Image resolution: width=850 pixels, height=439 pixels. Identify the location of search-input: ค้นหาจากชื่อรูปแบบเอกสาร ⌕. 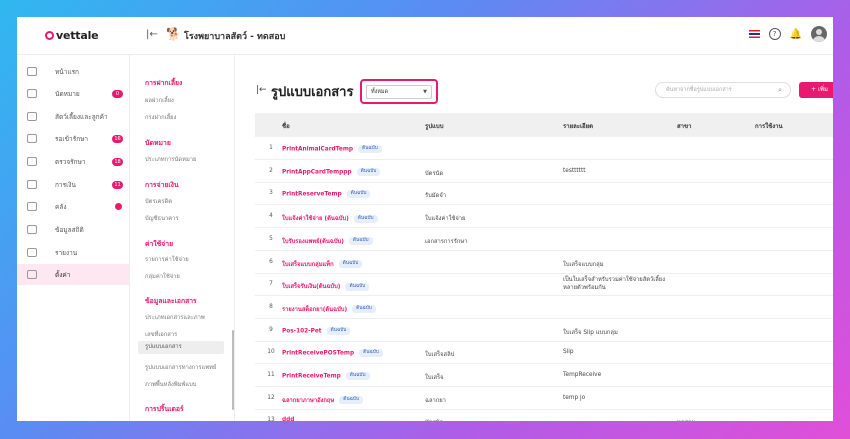
(723, 90).